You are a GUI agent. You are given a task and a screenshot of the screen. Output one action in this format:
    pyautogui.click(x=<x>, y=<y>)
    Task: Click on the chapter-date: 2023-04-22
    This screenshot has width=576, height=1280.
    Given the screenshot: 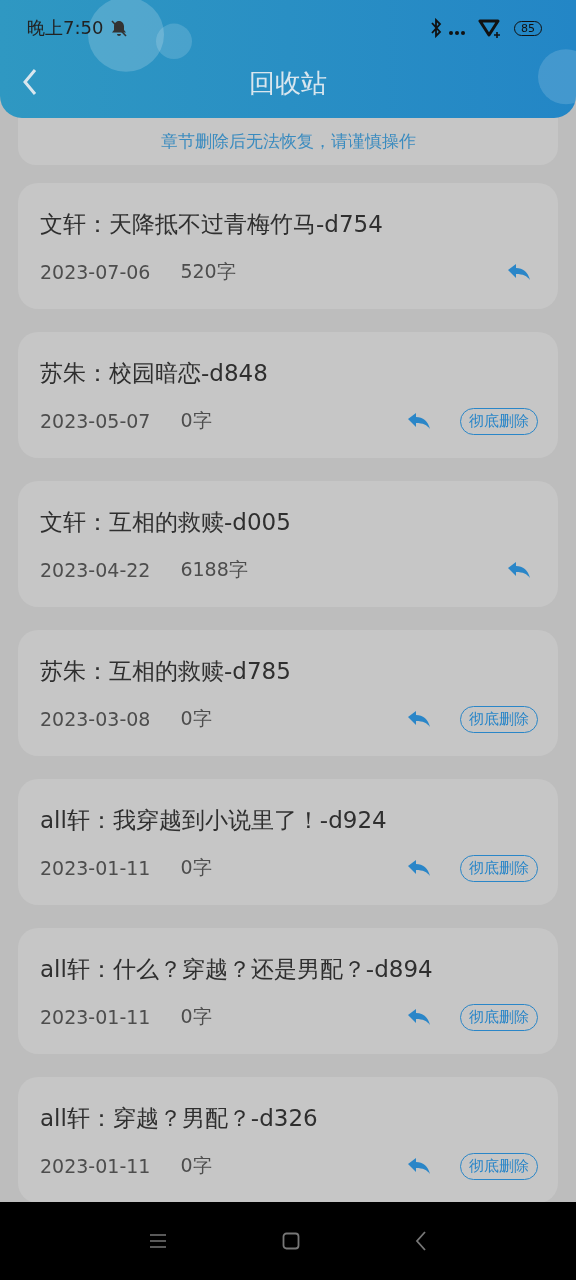 What is the action you would take?
    pyautogui.click(x=95, y=570)
    